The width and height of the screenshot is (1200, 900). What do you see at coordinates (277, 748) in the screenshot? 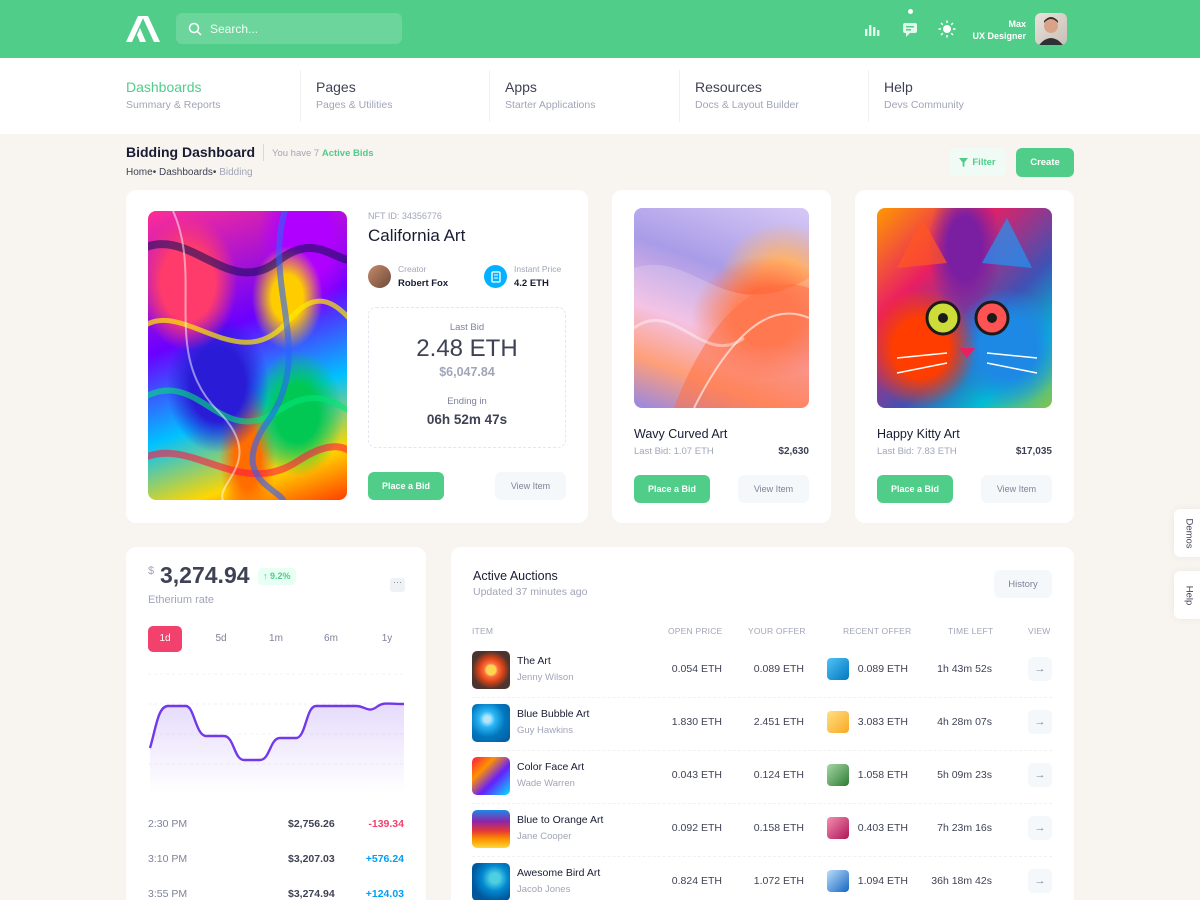
I see `chart-area` at bounding box center [277, 748].